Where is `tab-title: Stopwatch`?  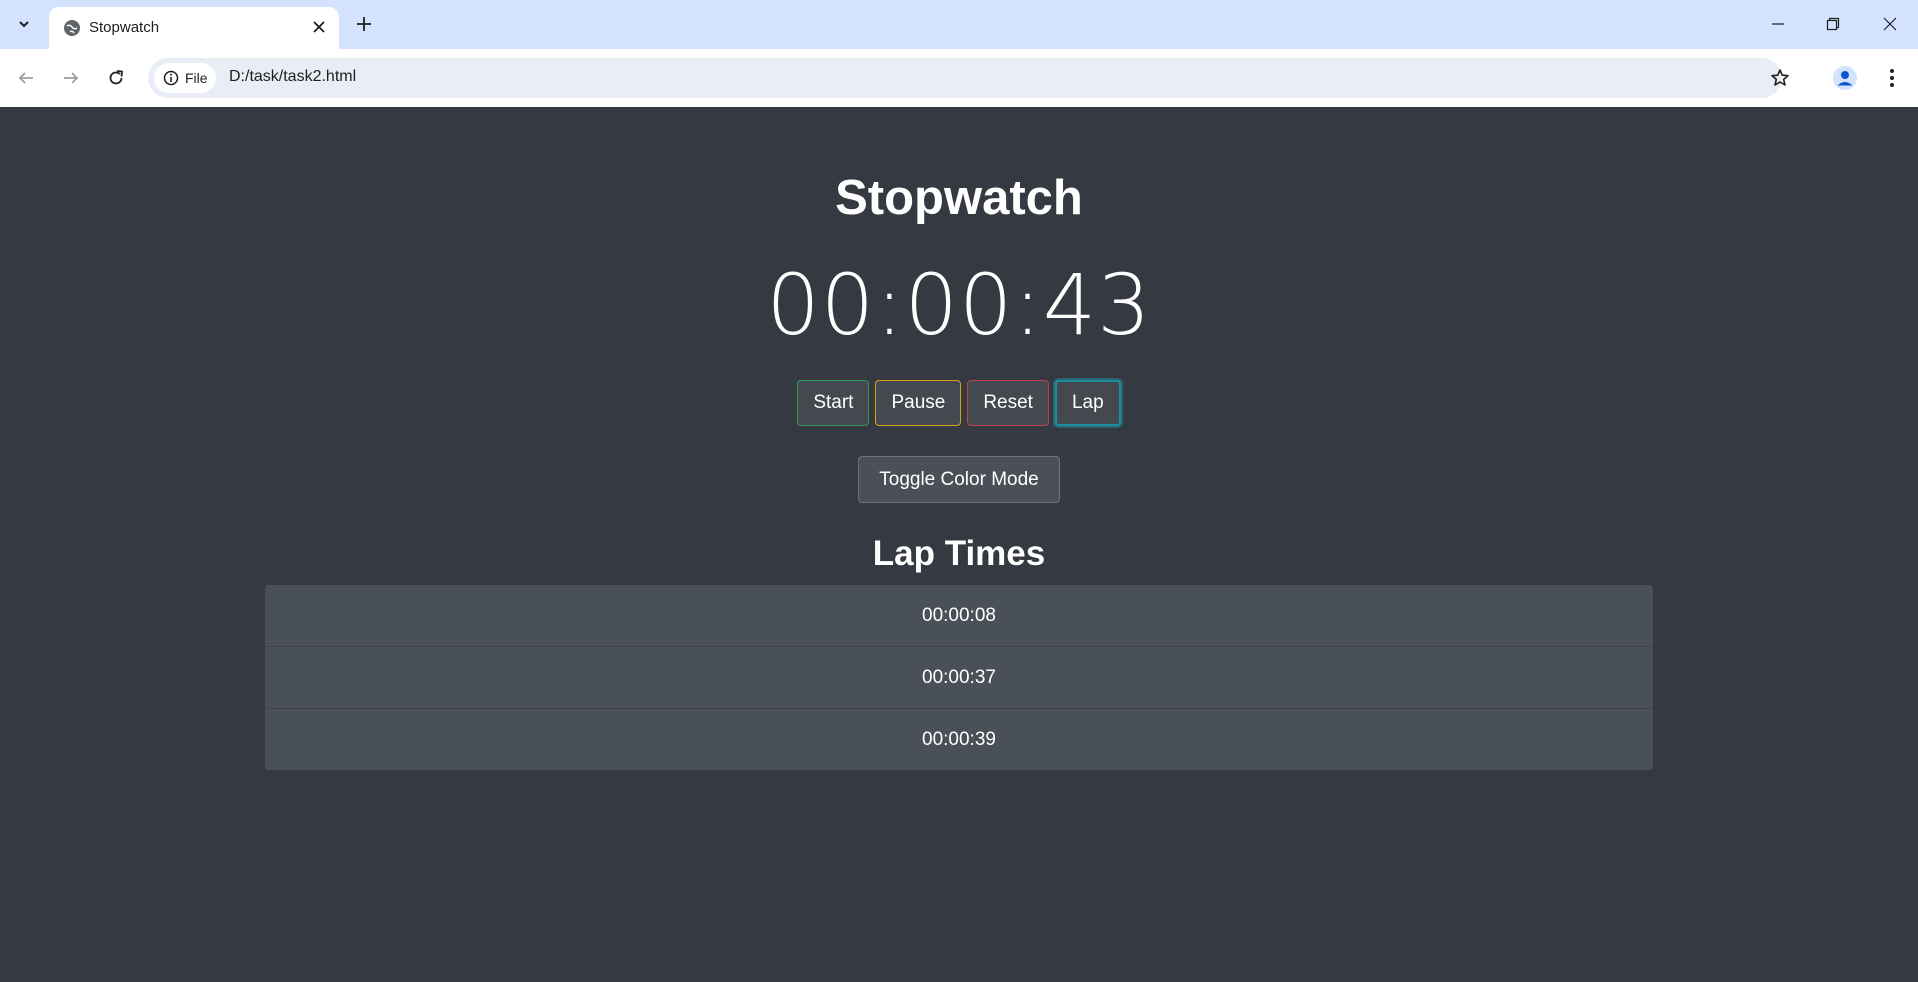
tab-title: Stopwatch is located at coordinates (124, 27).